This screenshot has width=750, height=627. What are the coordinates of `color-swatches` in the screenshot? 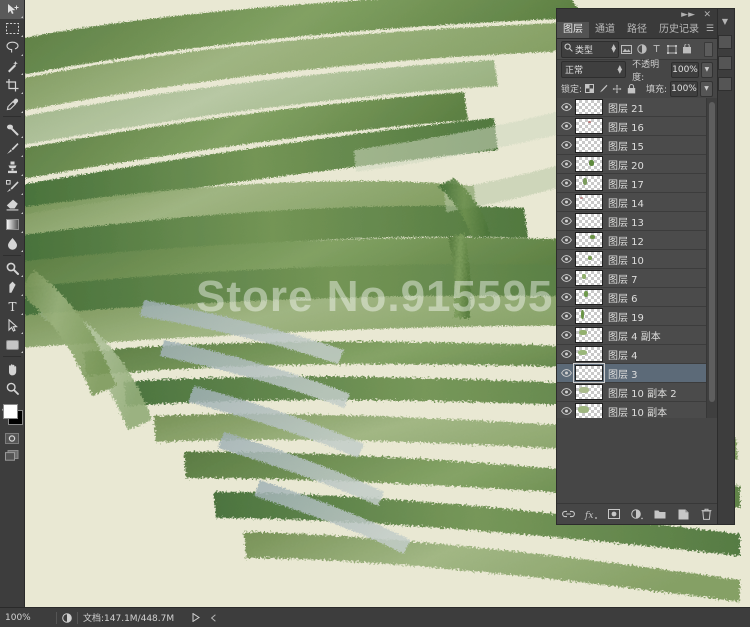 It's located at (12, 415).